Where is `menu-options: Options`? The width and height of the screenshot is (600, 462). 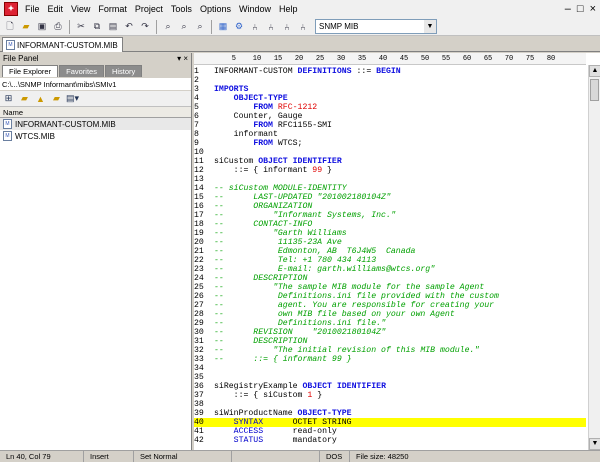
menu-options: Options is located at coordinates (215, 9).